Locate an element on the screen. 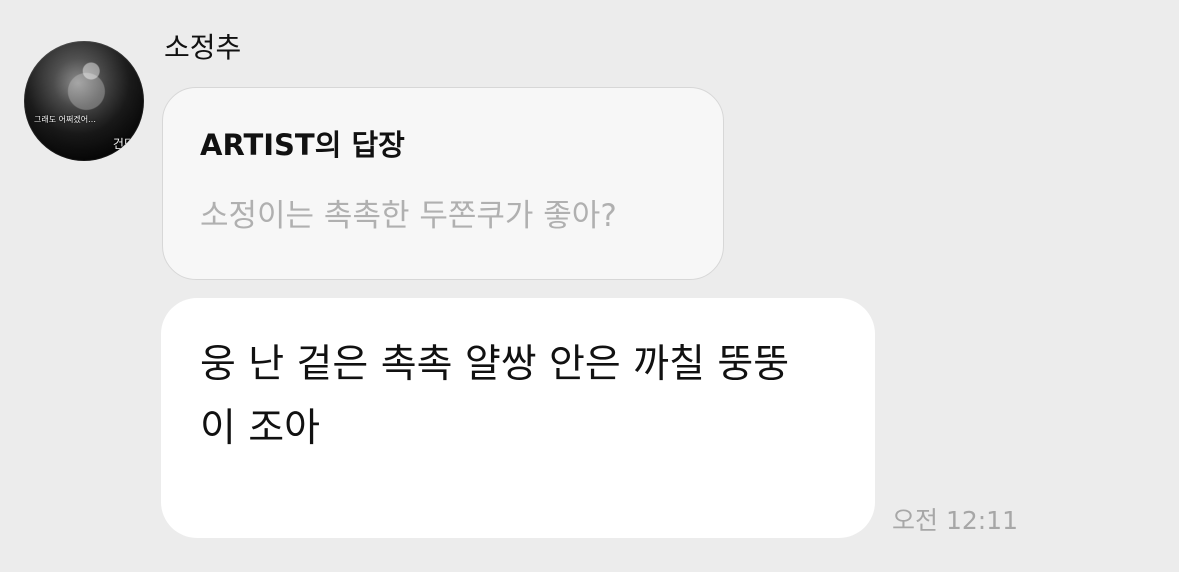  message-timestamp: 오전 12:11 is located at coordinates (955, 520).